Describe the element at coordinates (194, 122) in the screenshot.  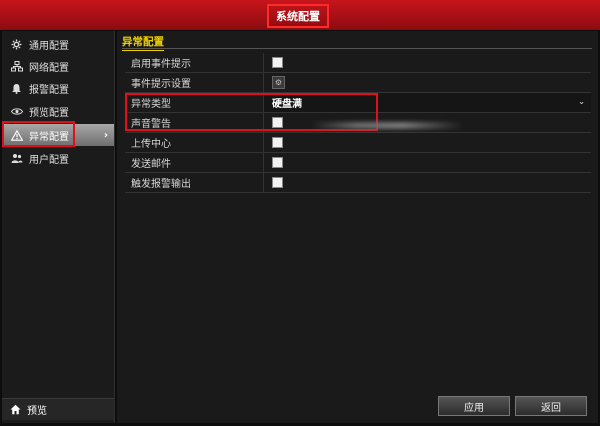
I see `setting-label: 声音警告` at that location.